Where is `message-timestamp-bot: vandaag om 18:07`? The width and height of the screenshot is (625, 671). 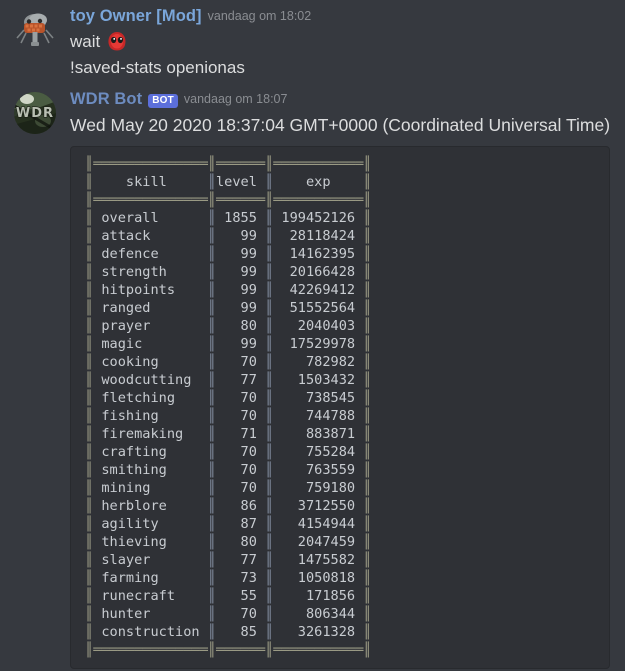
message-timestamp-bot: vandaag om 18:07 is located at coordinates (235, 99).